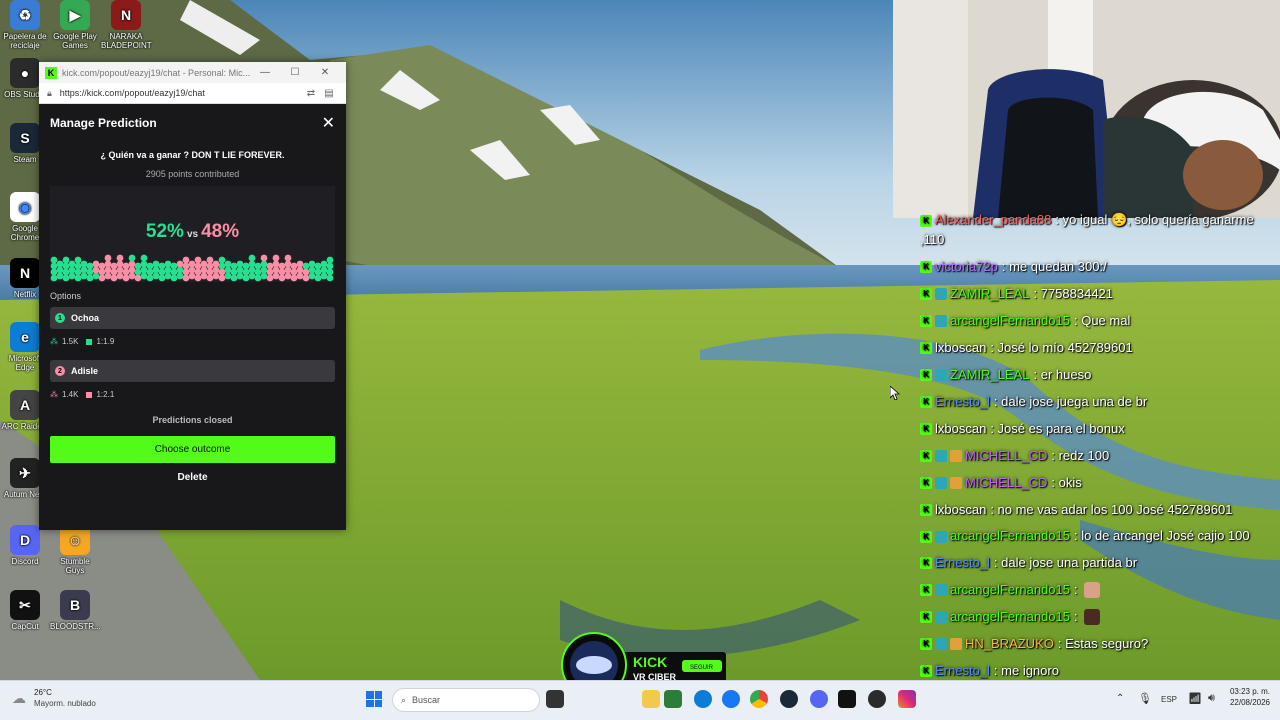  I want to click on steam-icon, so click(789, 699).